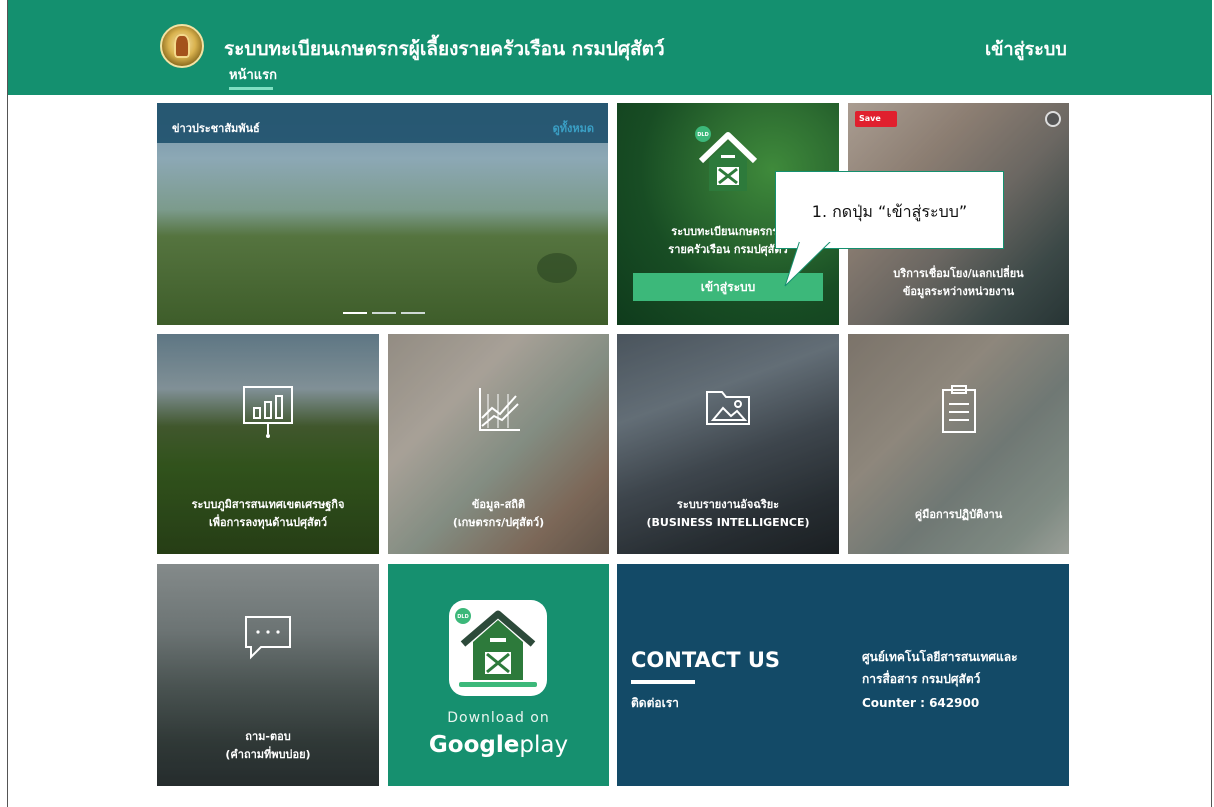  What do you see at coordinates (253, 74) in the screenshot?
I see `nav-home-link: หน้าแรก` at bounding box center [253, 74].